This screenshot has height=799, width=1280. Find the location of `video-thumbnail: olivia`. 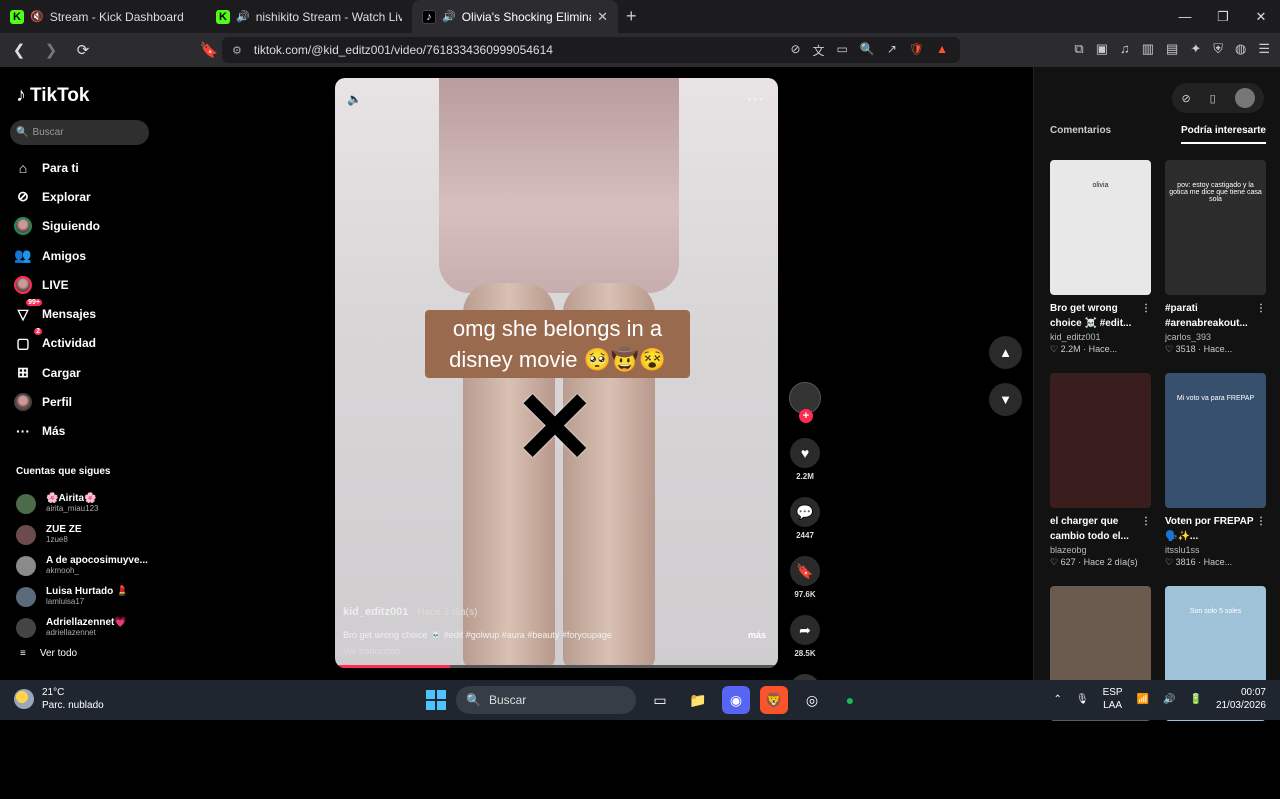

video-thumbnail: olivia is located at coordinates (1100, 227).